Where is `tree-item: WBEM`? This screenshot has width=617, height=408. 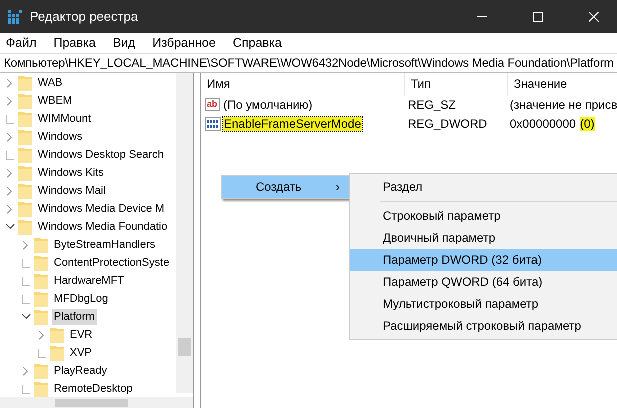
tree-item: WBEM is located at coordinates (55, 101).